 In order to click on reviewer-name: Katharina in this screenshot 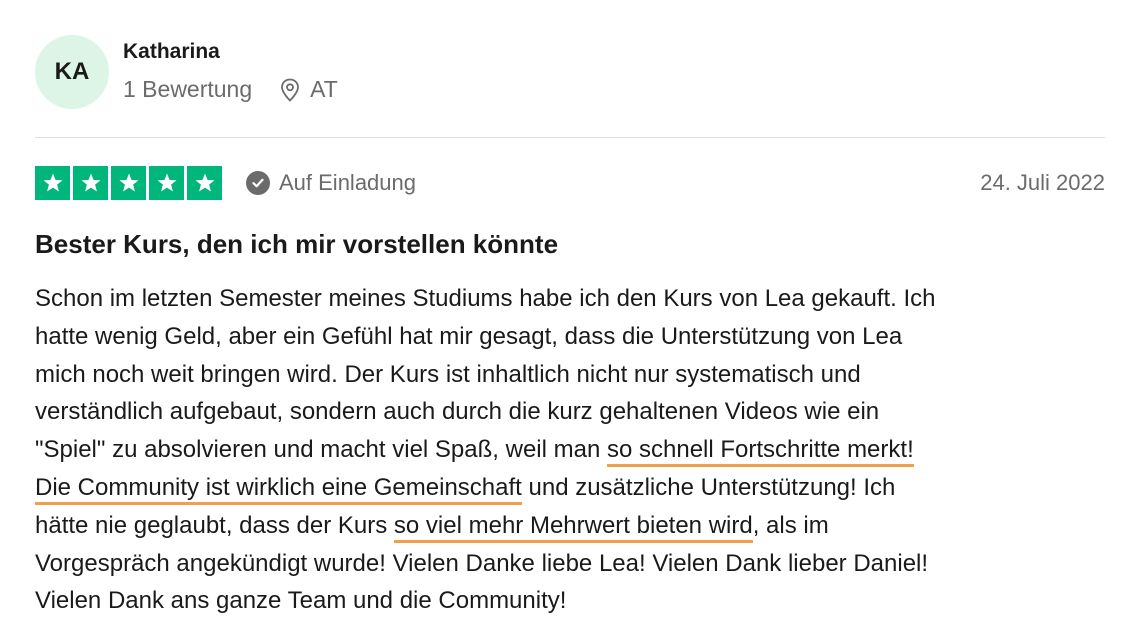, I will do `click(171, 52)`.